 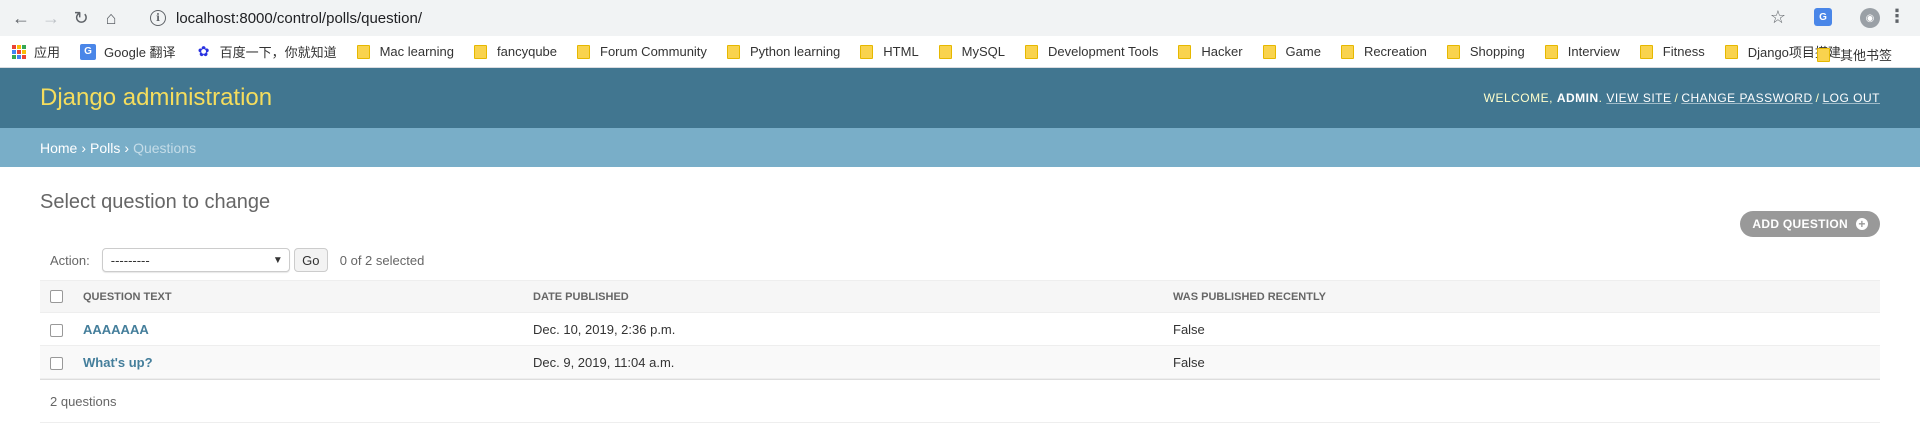 I want to click on column-header-was-published-recently: Was published recently, so click(x=1521, y=296).